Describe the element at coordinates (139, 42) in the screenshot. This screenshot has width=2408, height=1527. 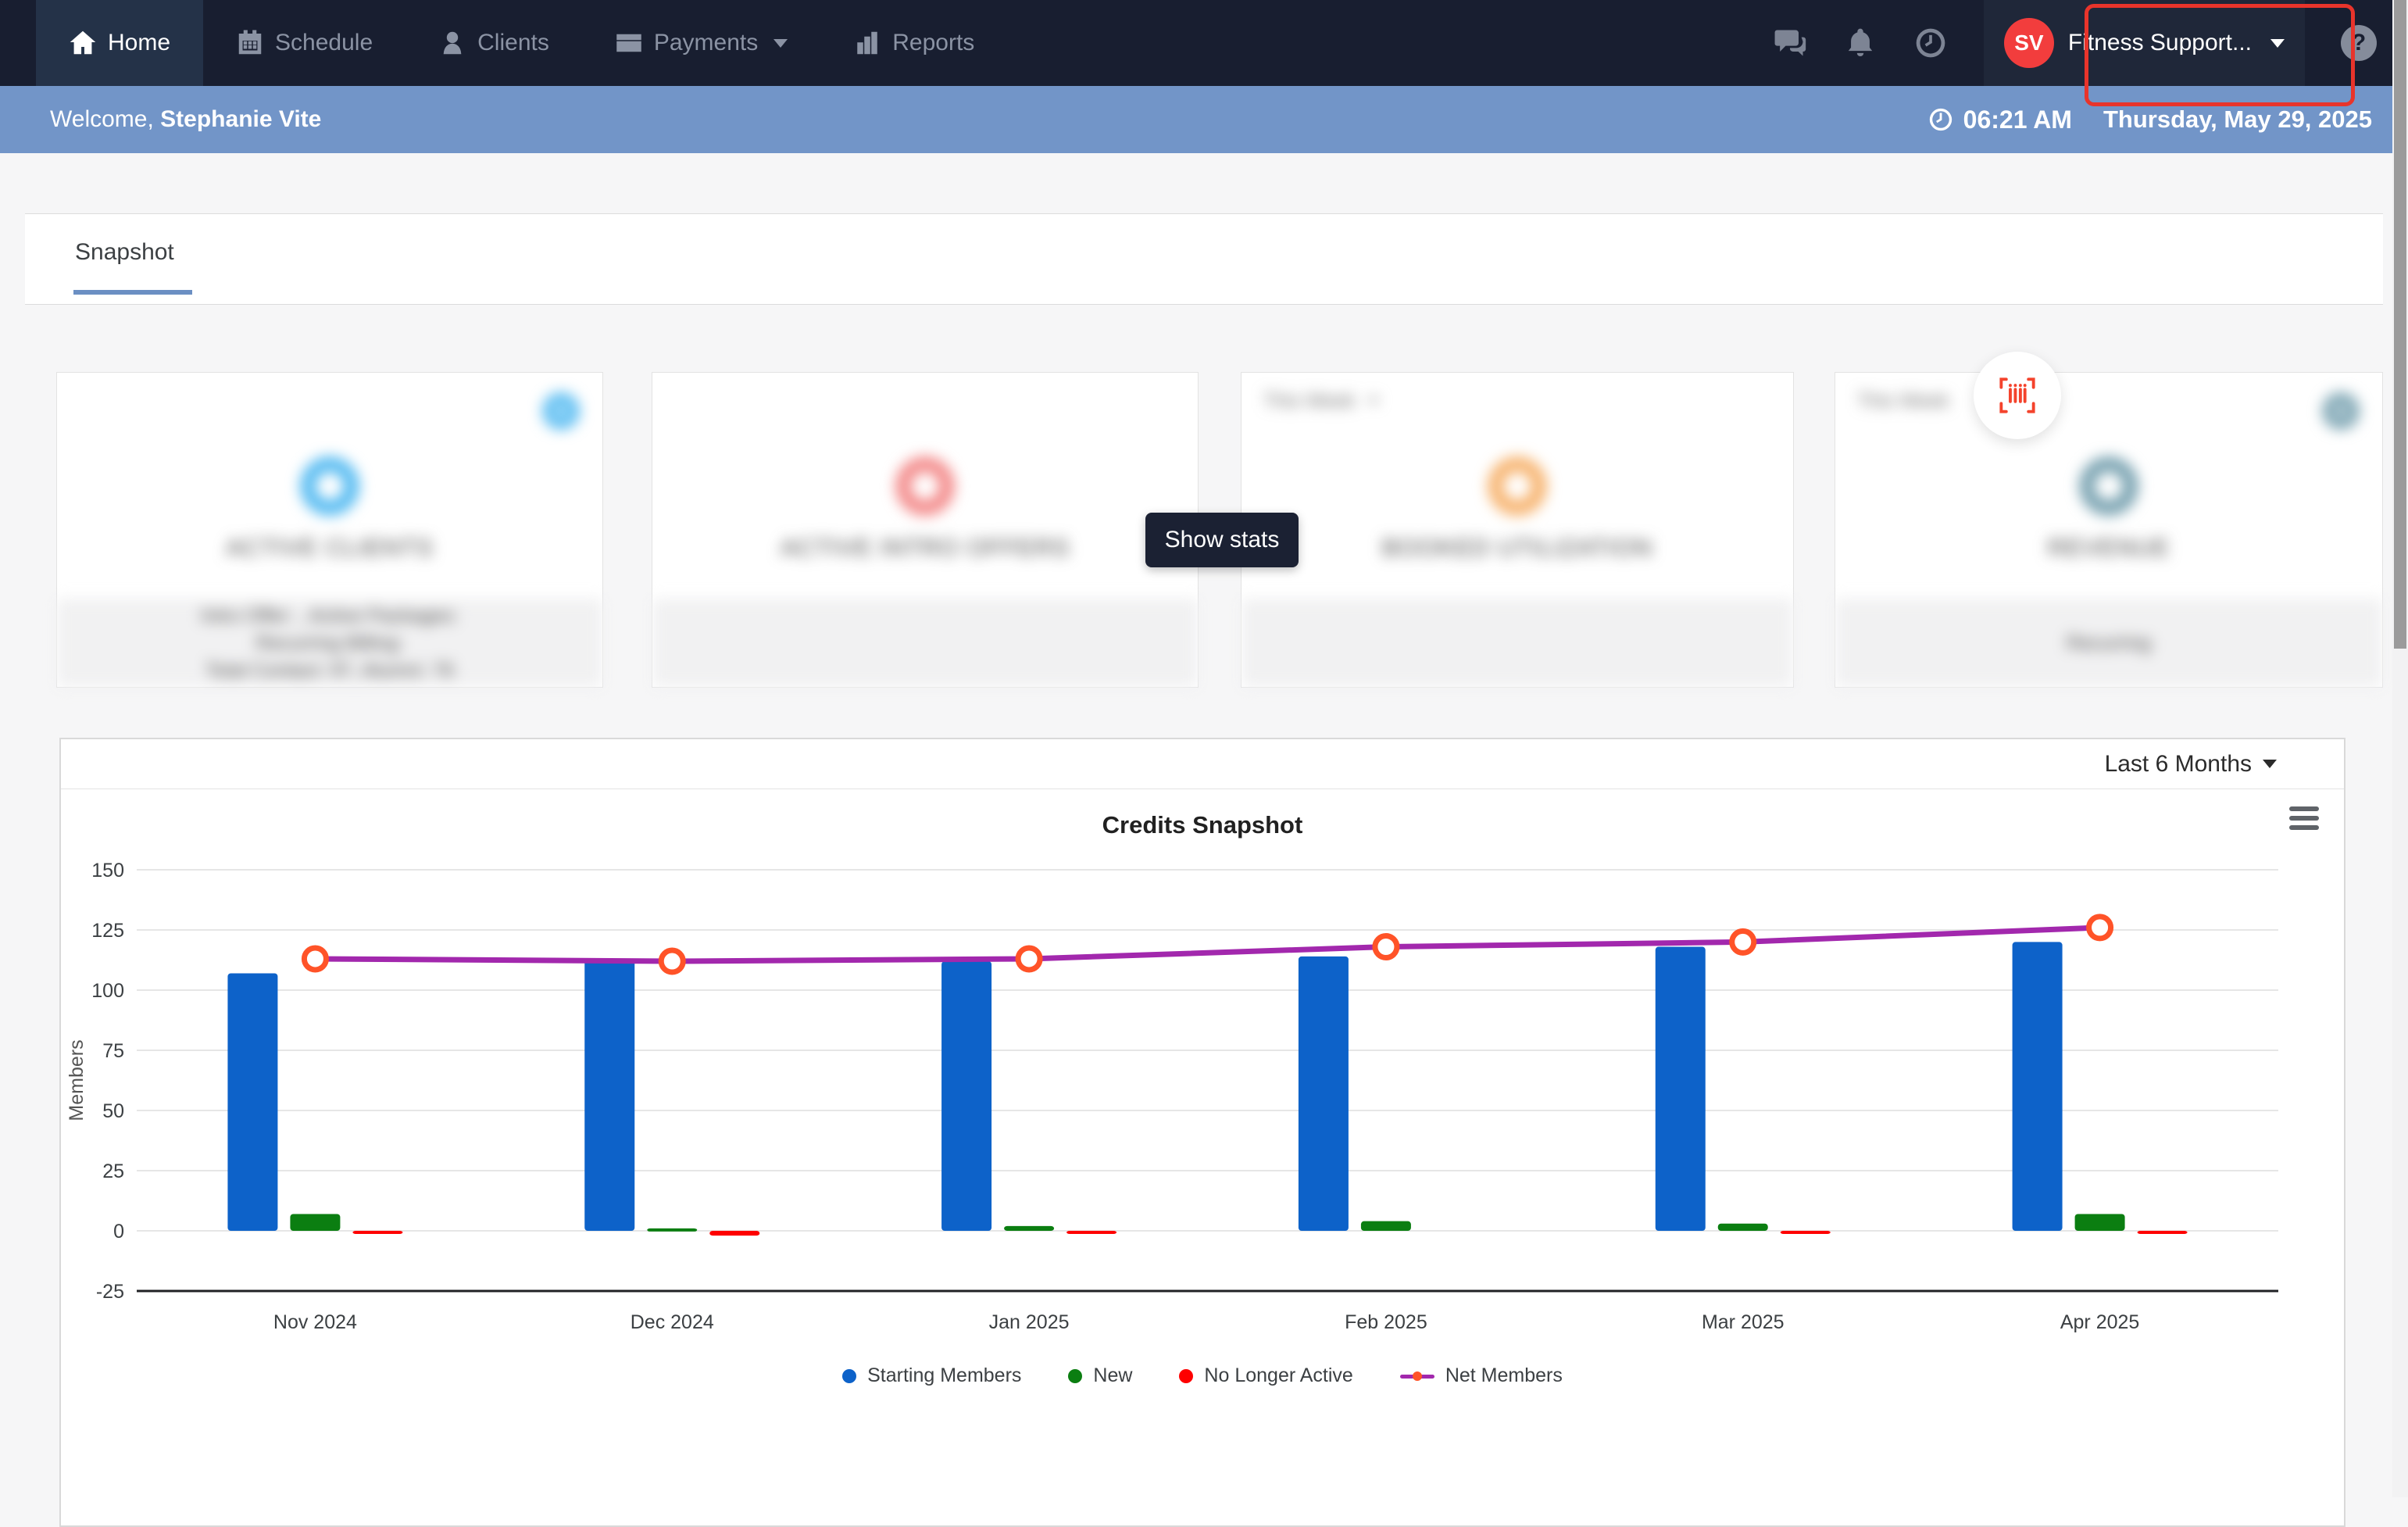
I see `nav-item-label: Home` at that location.